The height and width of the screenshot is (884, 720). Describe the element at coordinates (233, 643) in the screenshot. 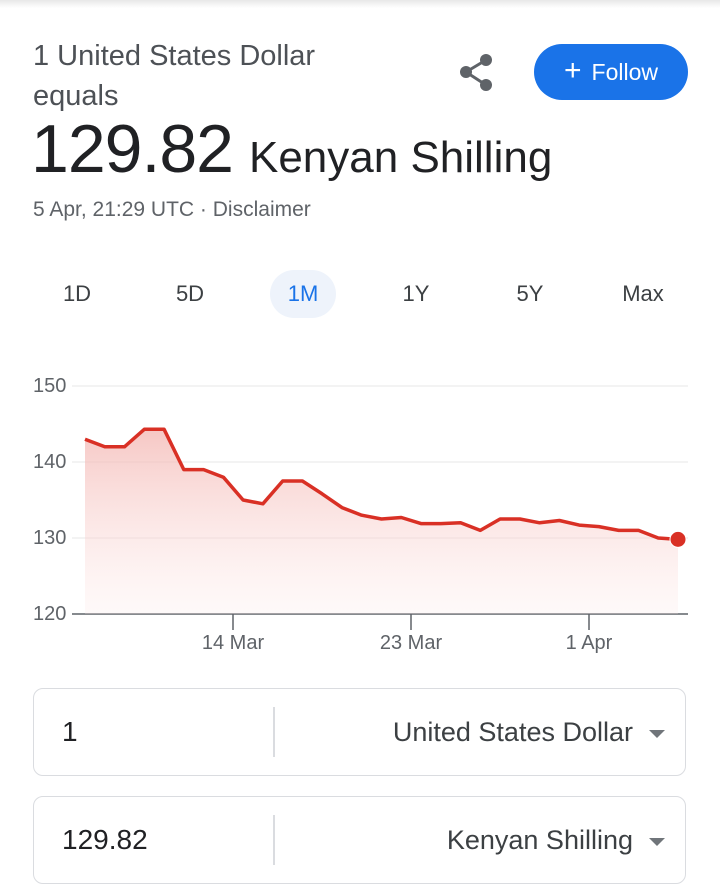

I see `x-tick-label: 14 Mar` at that location.